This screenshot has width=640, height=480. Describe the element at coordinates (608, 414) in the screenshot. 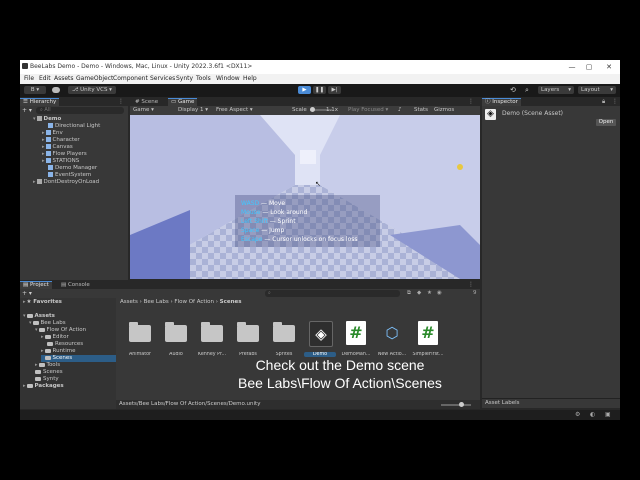

I see `notifications-icon: ▣` at that location.